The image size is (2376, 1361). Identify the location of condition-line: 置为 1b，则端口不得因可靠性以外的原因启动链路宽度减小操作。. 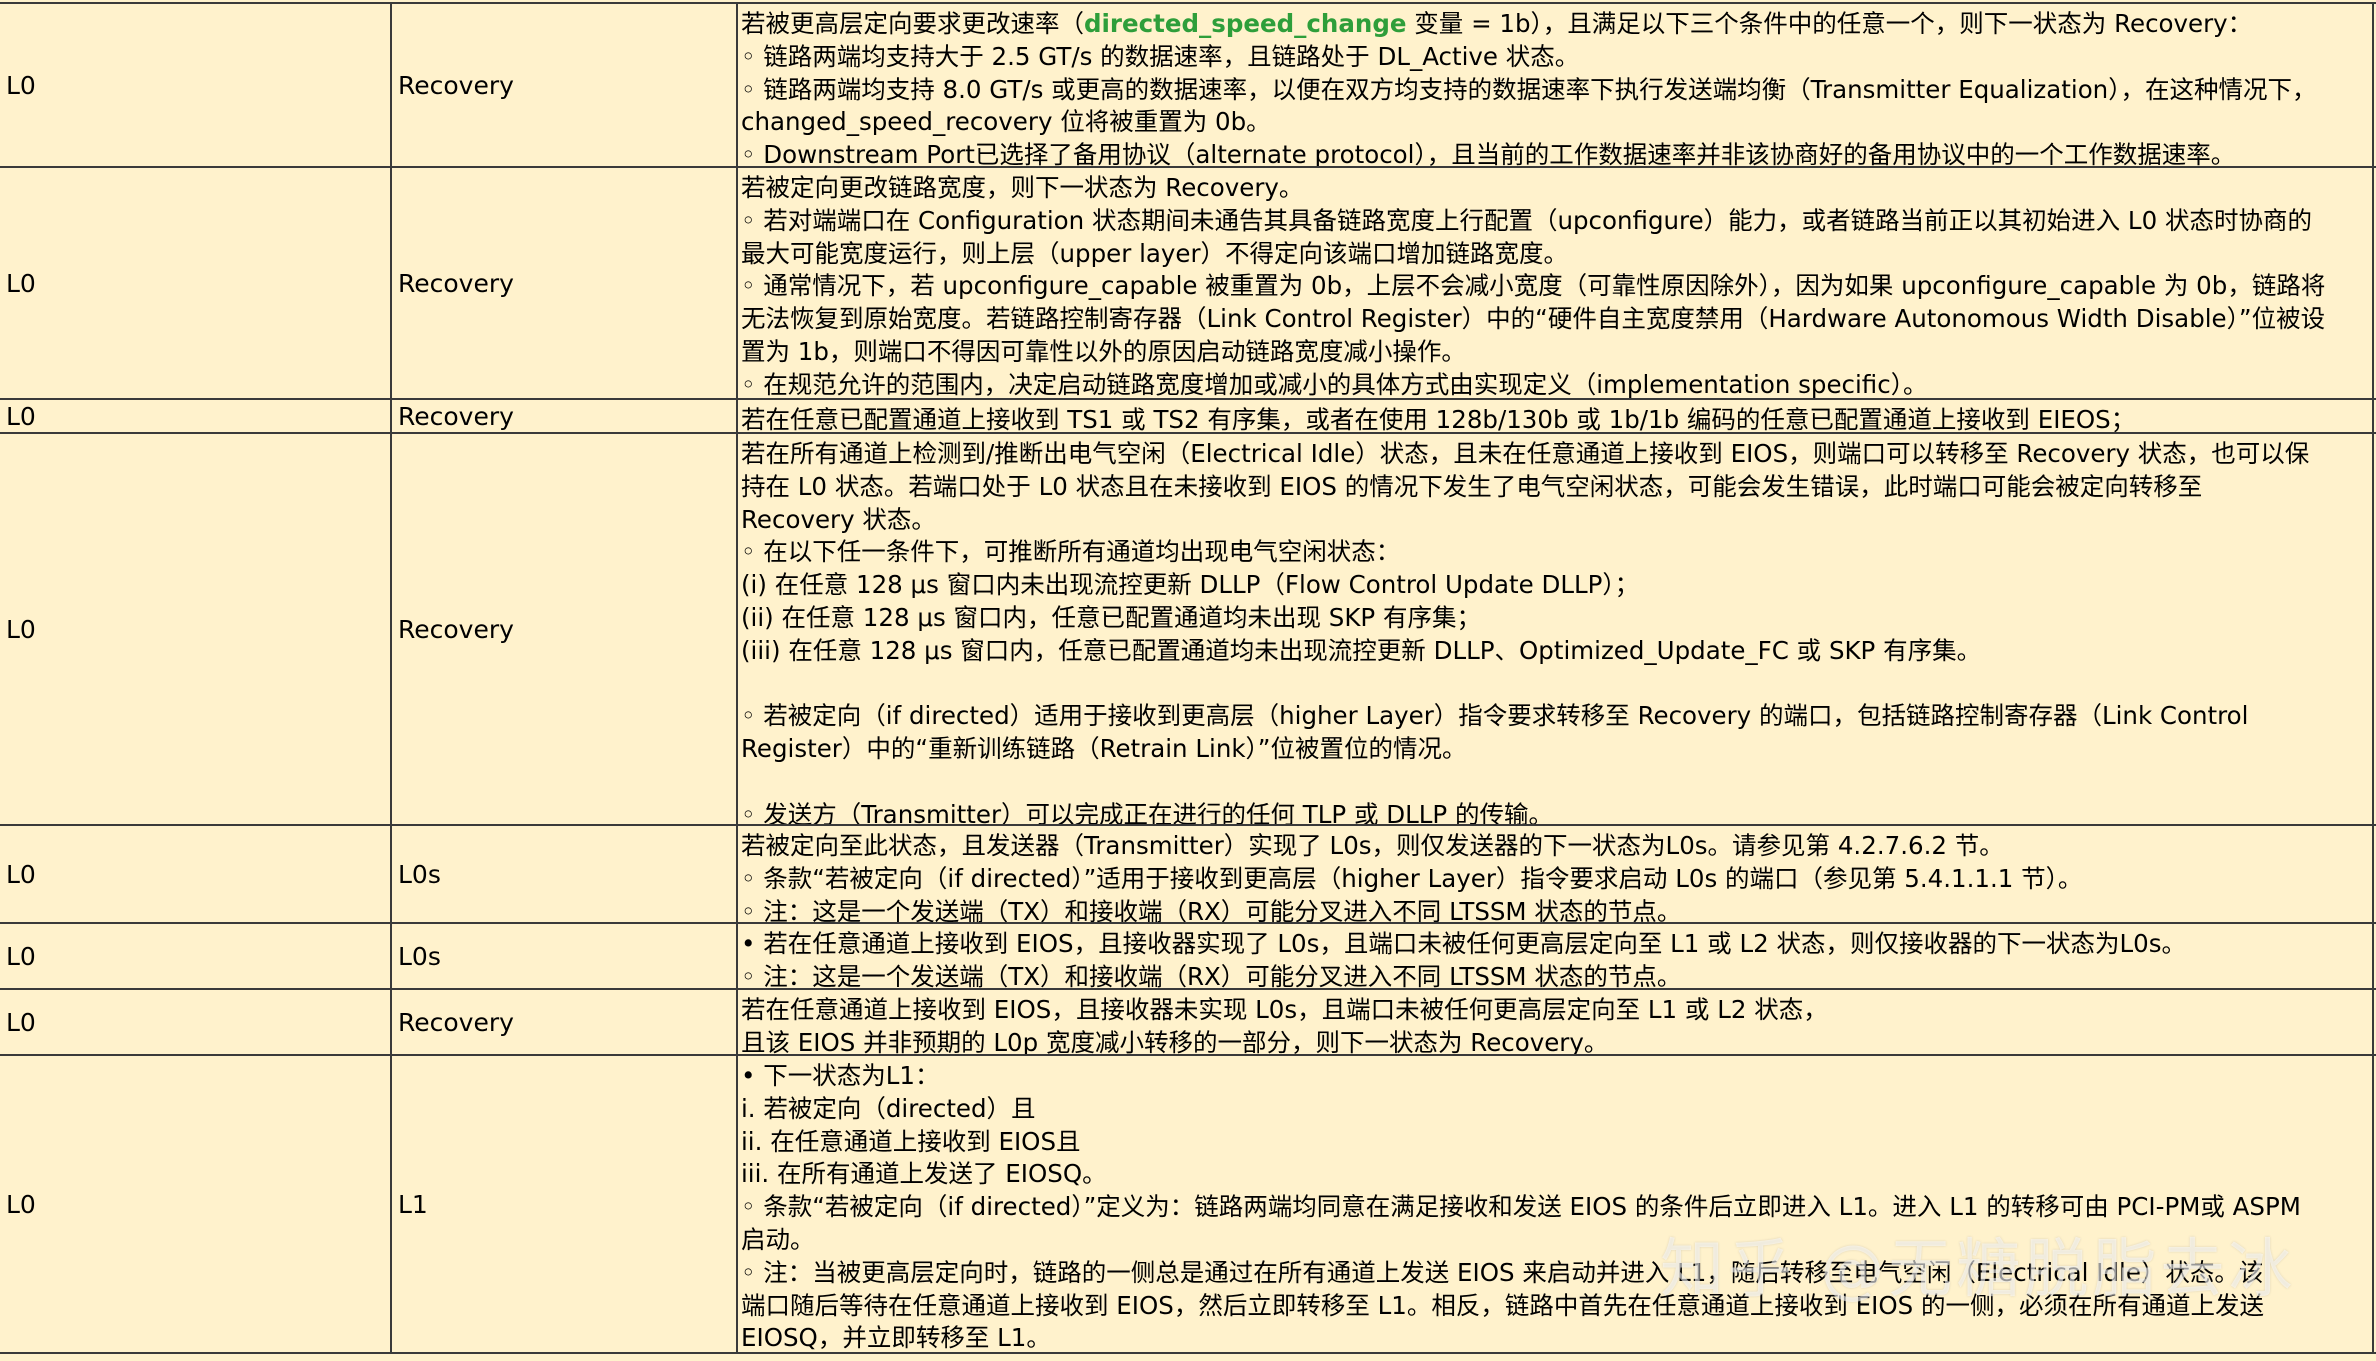
(1554, 352).